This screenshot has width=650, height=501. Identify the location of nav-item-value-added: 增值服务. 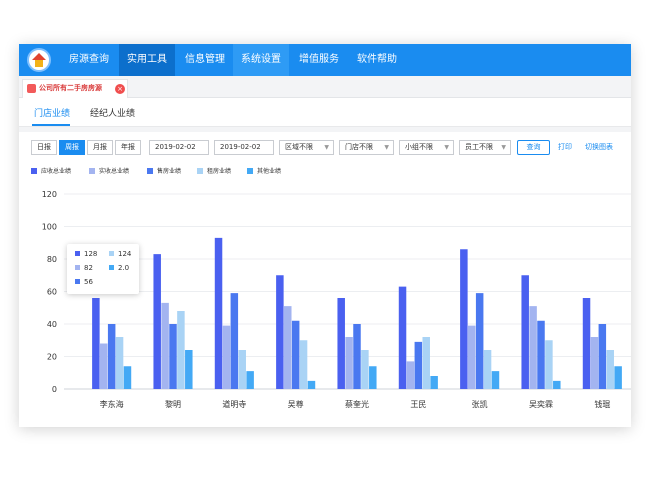
(319, 60).